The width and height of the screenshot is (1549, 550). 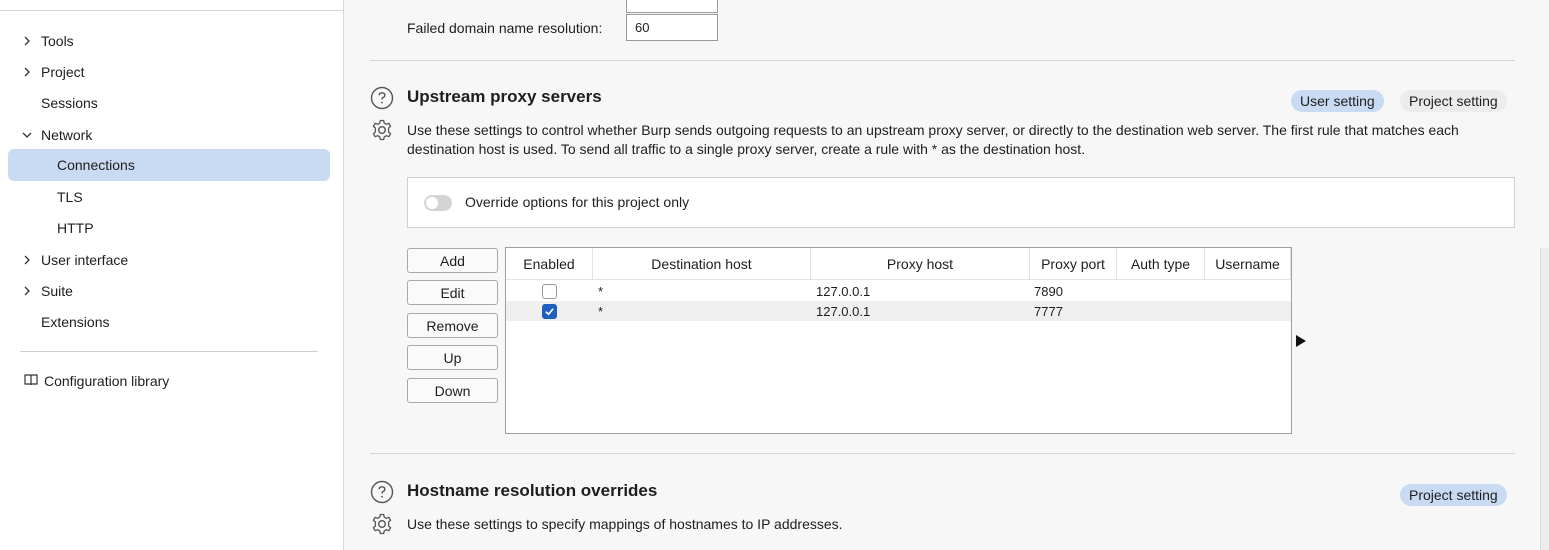 What do you see at coordinates (672, 27) in the screenshot?
I see `failed-resolution-input: 60` at bounding box center [672, 27].